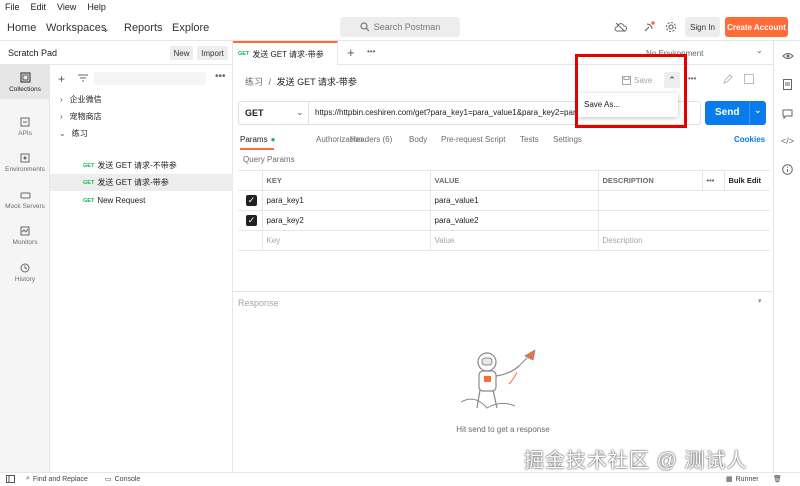 The image size is (800, 486). I want to click on comments-icon, so click(787, 113).